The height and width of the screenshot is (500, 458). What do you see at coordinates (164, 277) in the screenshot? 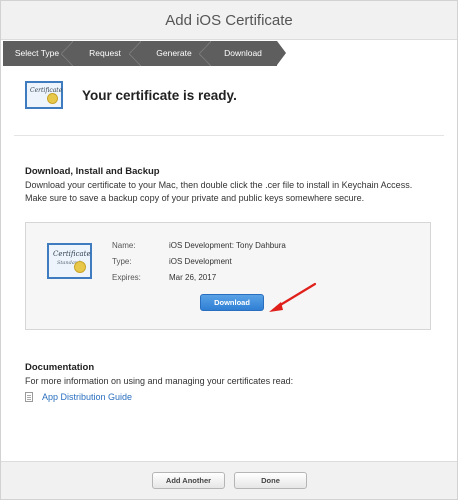
I see `cert-expires-row: Expires: Mar 26, 2017` at bounding box center [164, 277].